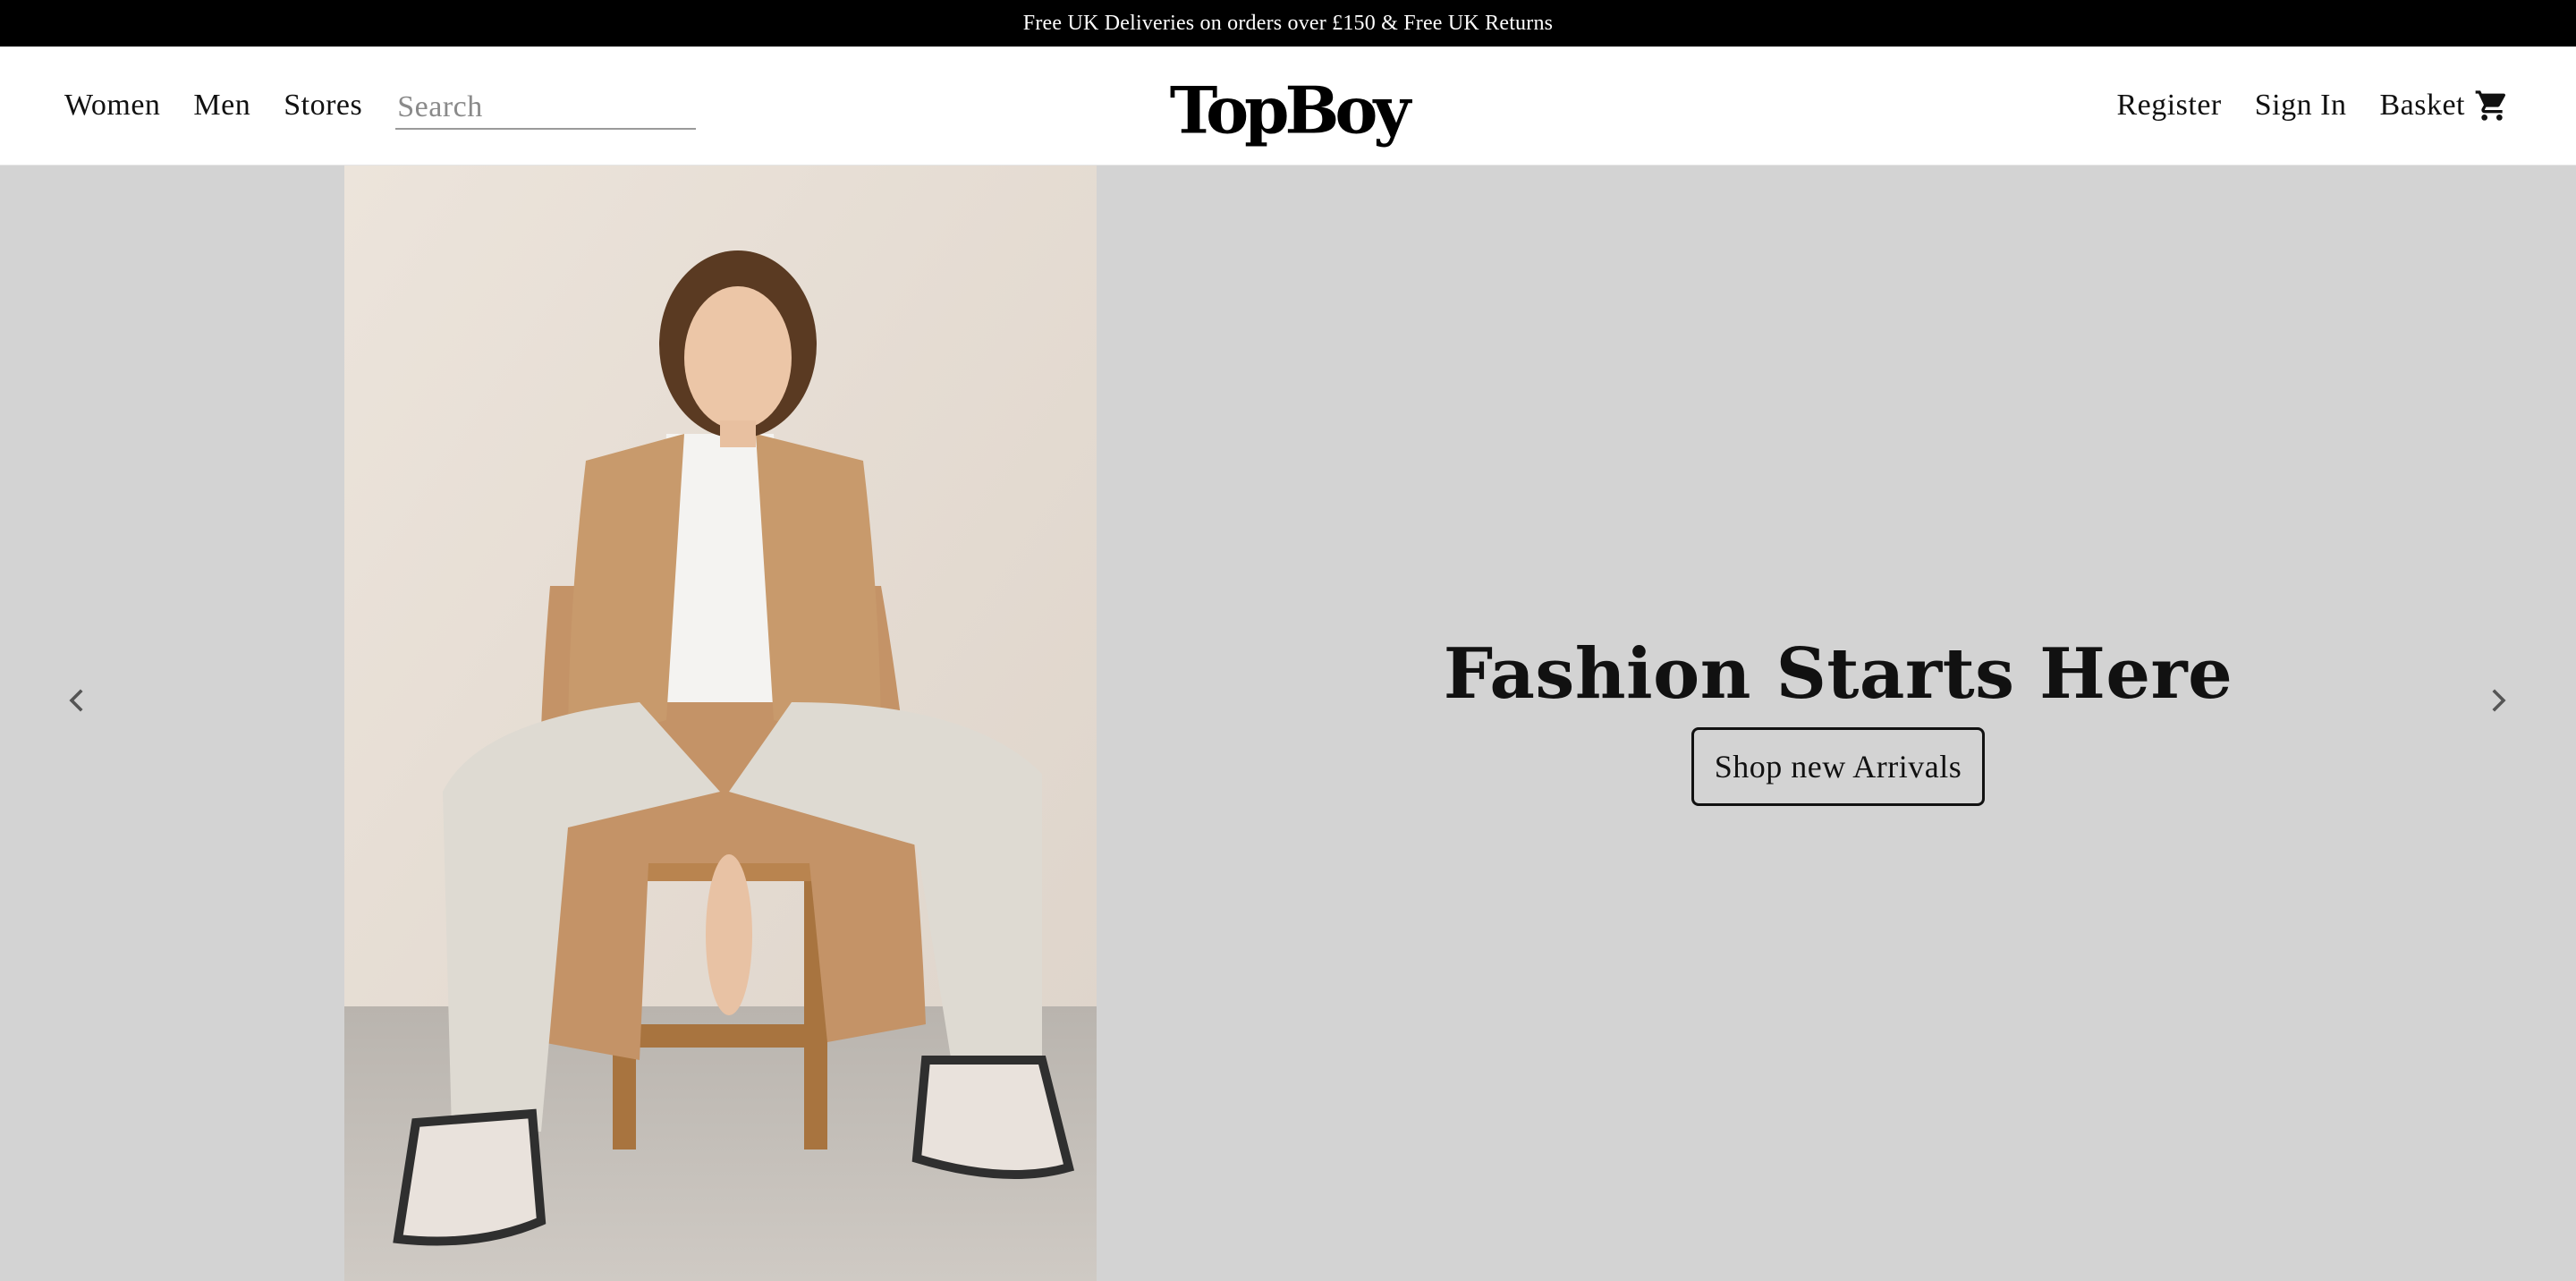  I want to click on basket-button: Basket, so click(2444, 105).